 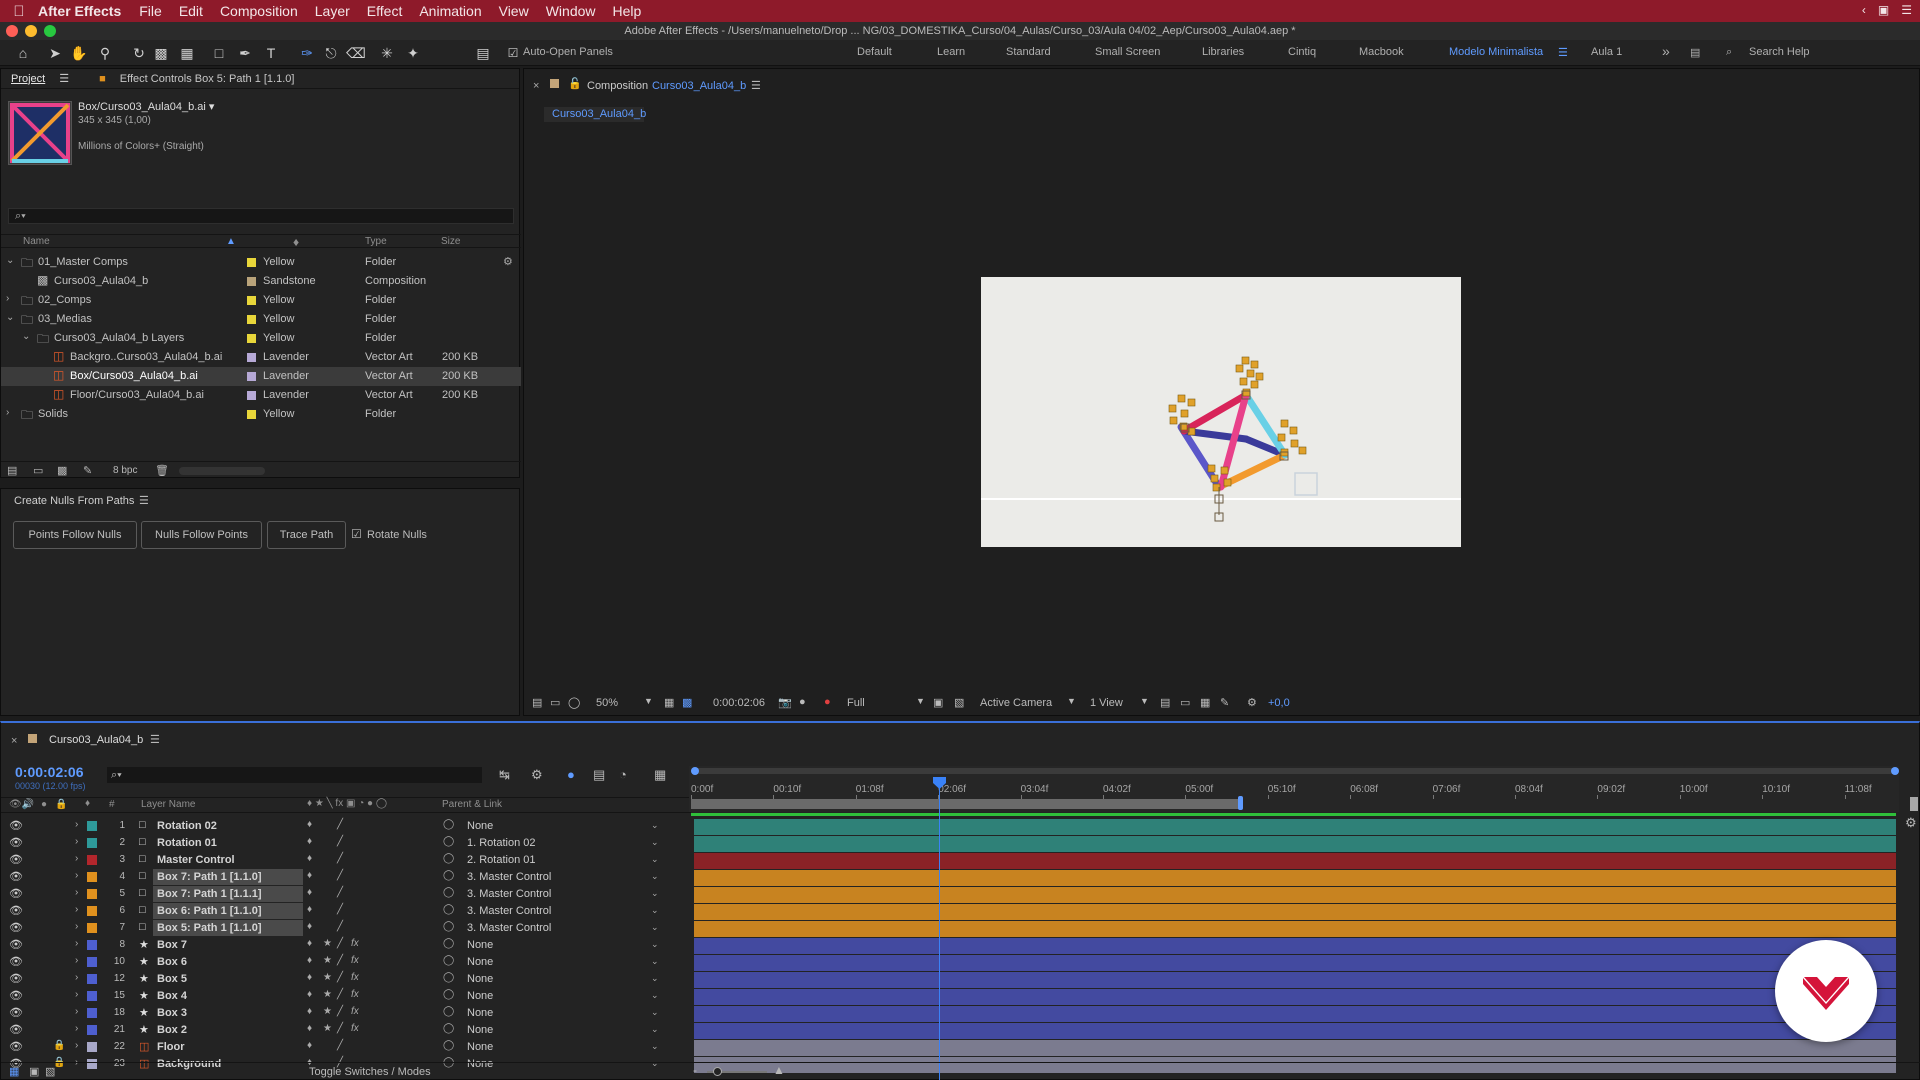 What do you see at coordinates (155, 739) in the screenshot?
I see `timeline-menu-icon: ☰` at bounding box center [155, 739].